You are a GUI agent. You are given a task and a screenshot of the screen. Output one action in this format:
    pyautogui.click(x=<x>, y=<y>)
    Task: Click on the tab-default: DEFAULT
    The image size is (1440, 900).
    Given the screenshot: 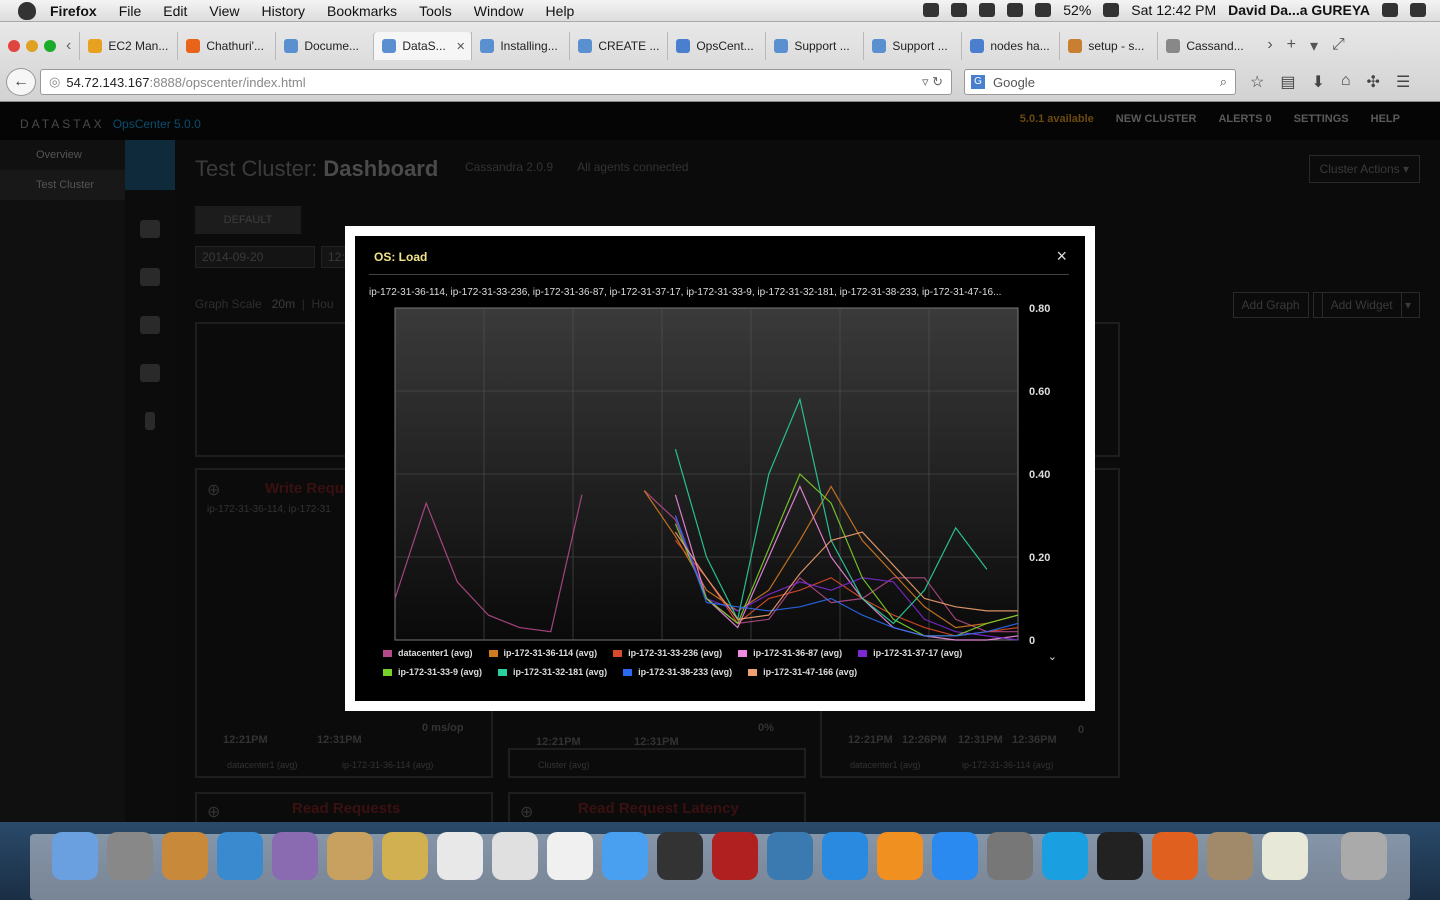 What is the action you would take?
    pyautogui.click(x=248, y=220)
    